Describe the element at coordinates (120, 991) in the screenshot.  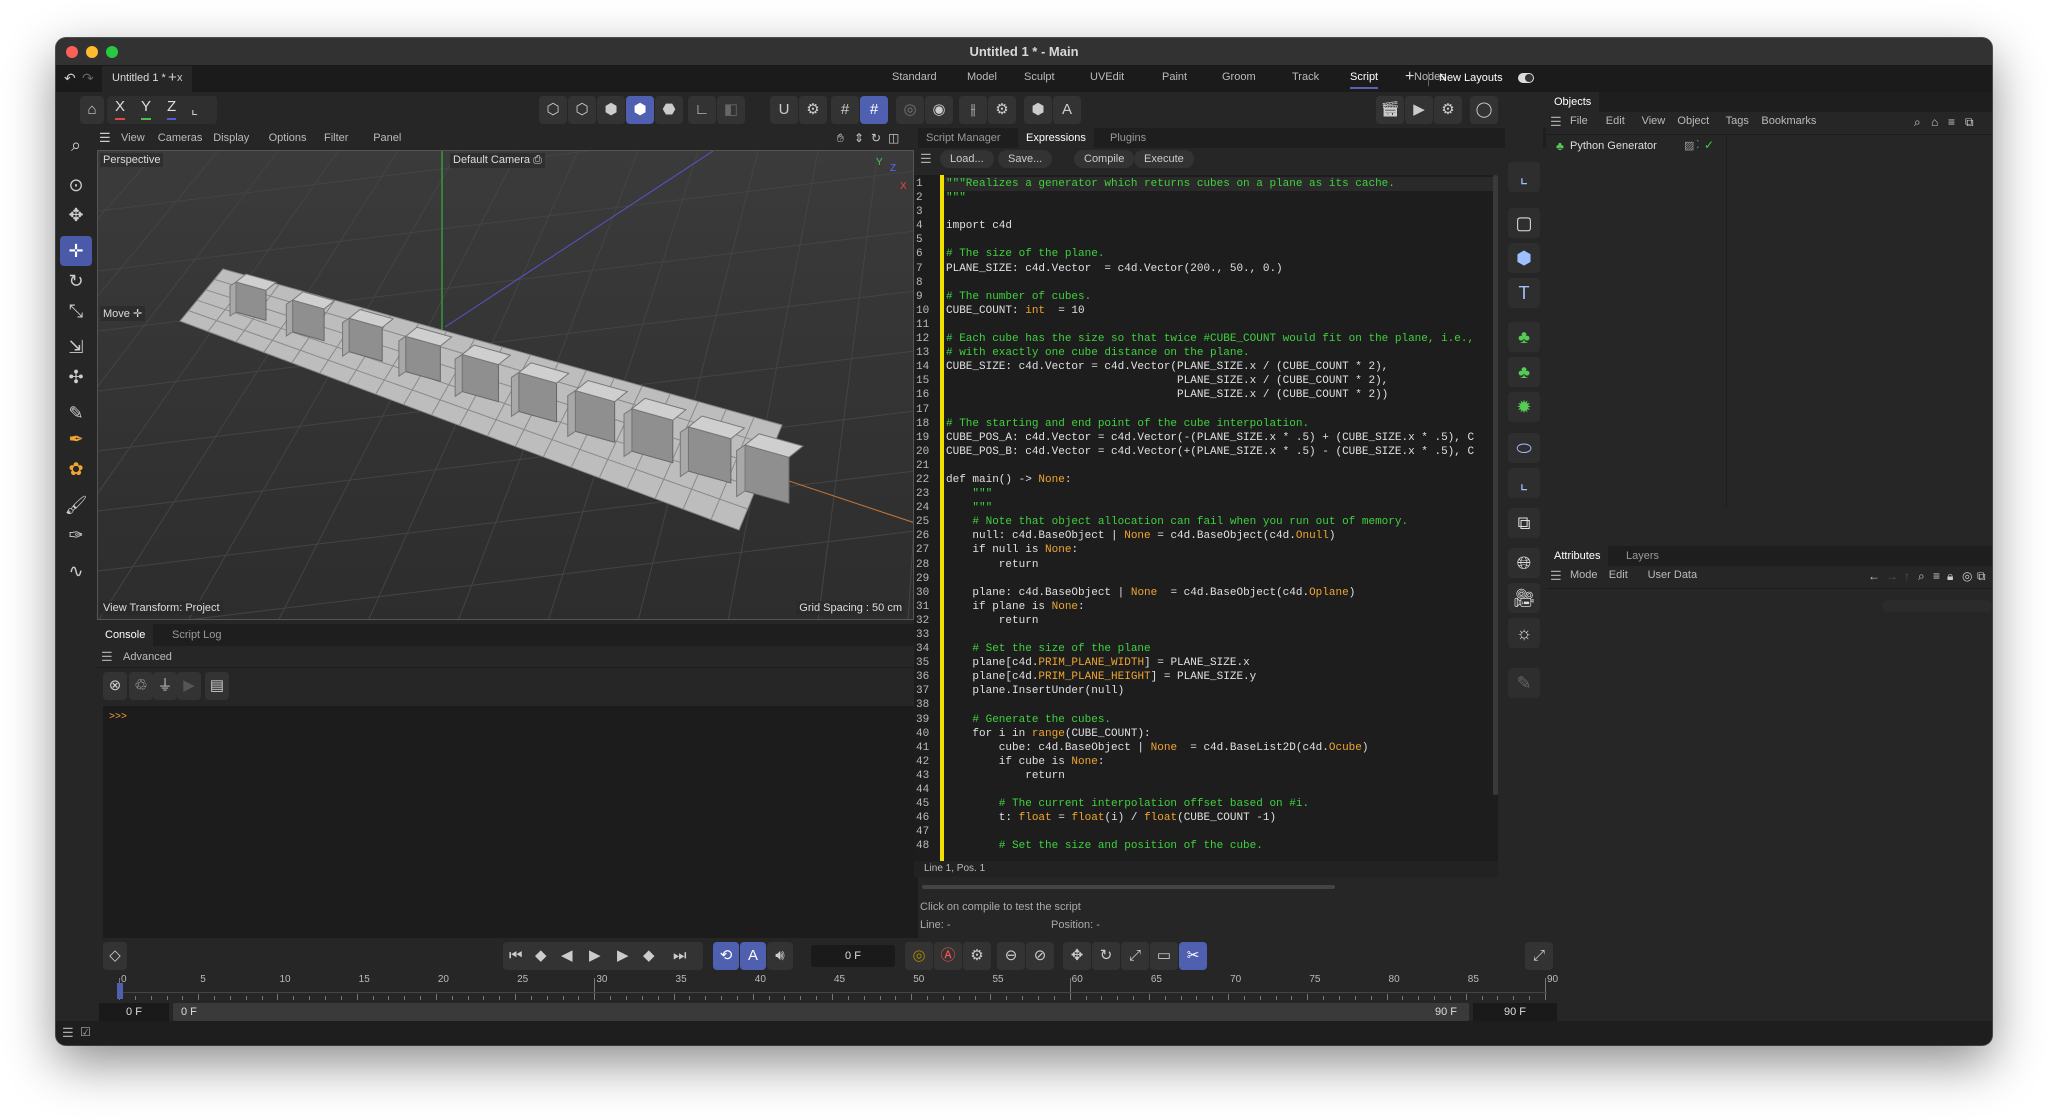
I see `playhead` at that location.